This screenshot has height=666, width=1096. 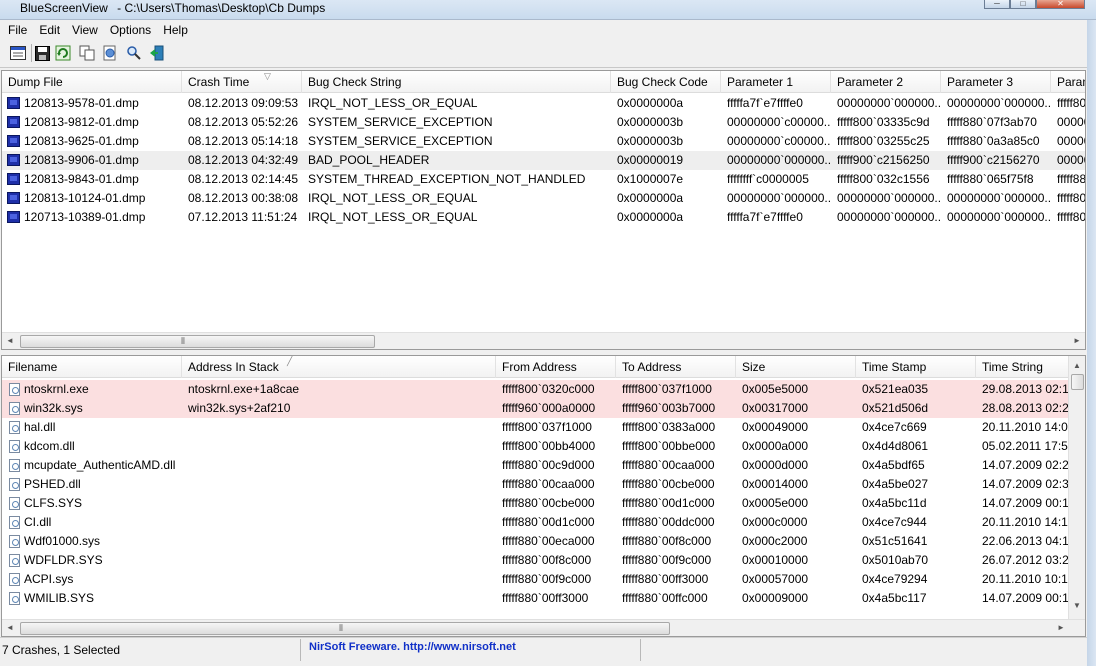 What do you see at coordinates (1023, 367) in the screenshot?
I see `column-time-string: Time String` at bounding box center [1023, 367].